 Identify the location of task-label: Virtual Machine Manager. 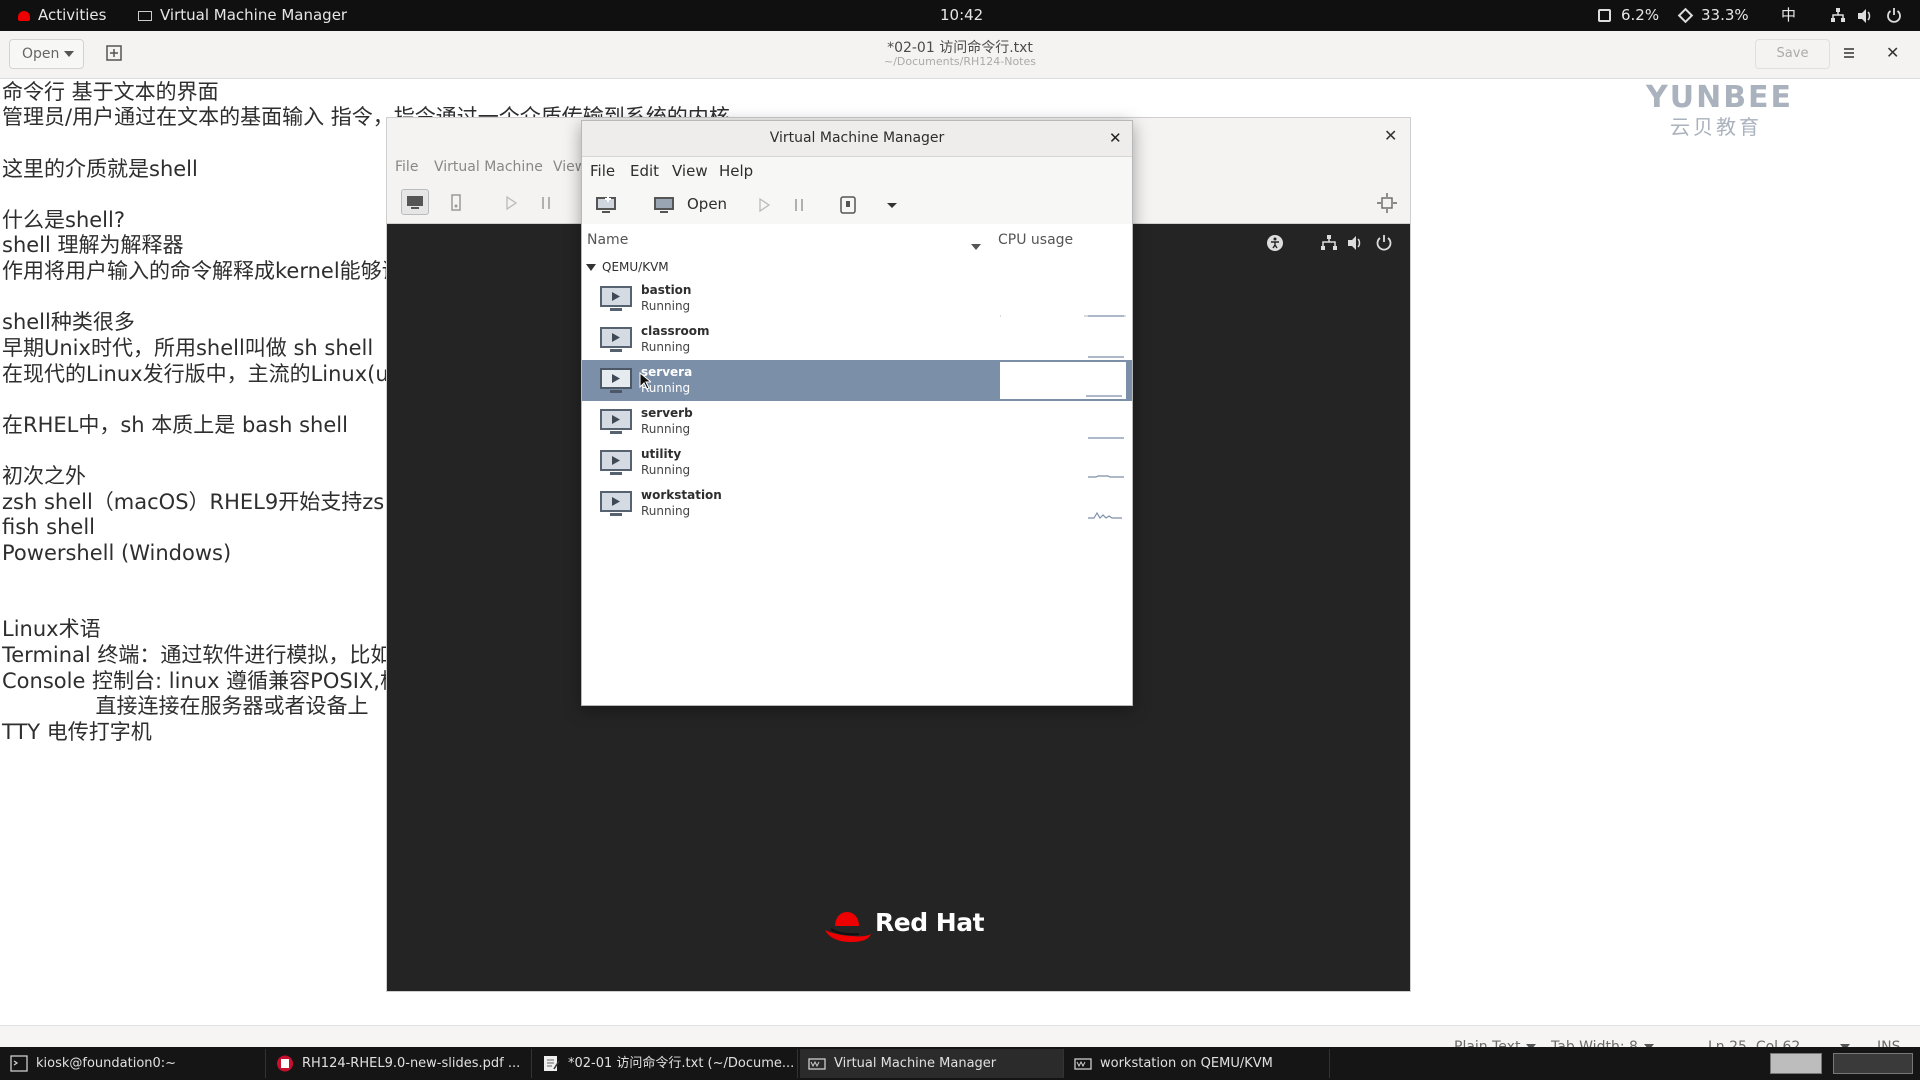
(915, 1063).